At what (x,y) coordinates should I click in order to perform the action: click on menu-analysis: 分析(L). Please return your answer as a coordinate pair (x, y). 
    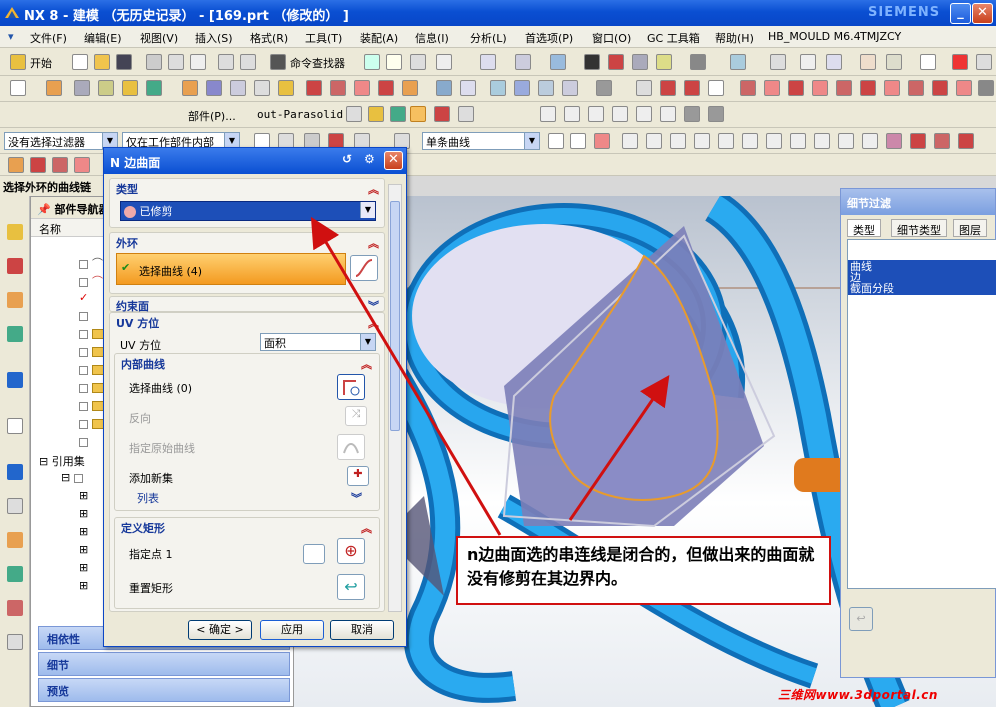
    Looking at the image, I should click on (488, 38).